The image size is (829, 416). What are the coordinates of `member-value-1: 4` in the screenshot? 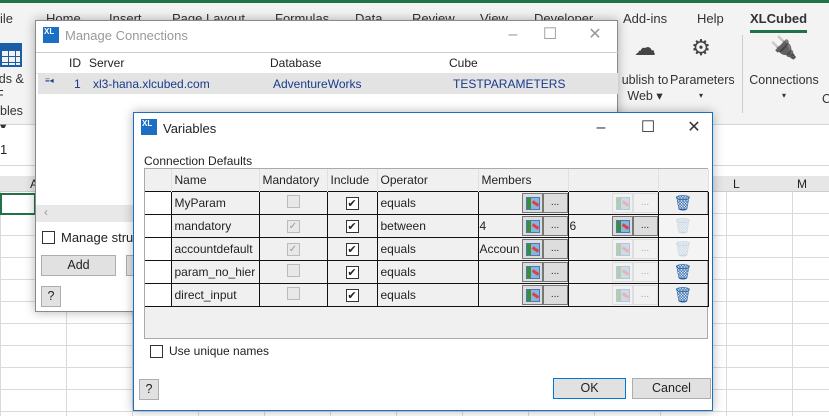 It's located at (483, 226).